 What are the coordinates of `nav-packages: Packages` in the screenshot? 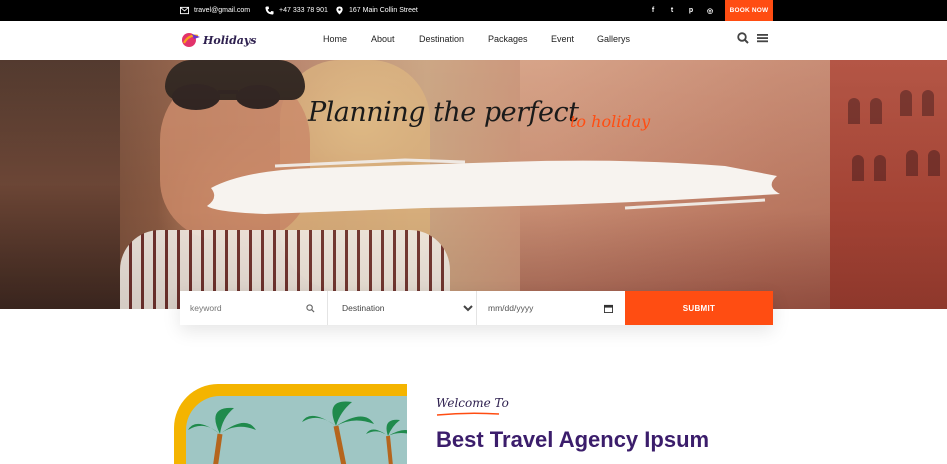 It's located at (508, 39).